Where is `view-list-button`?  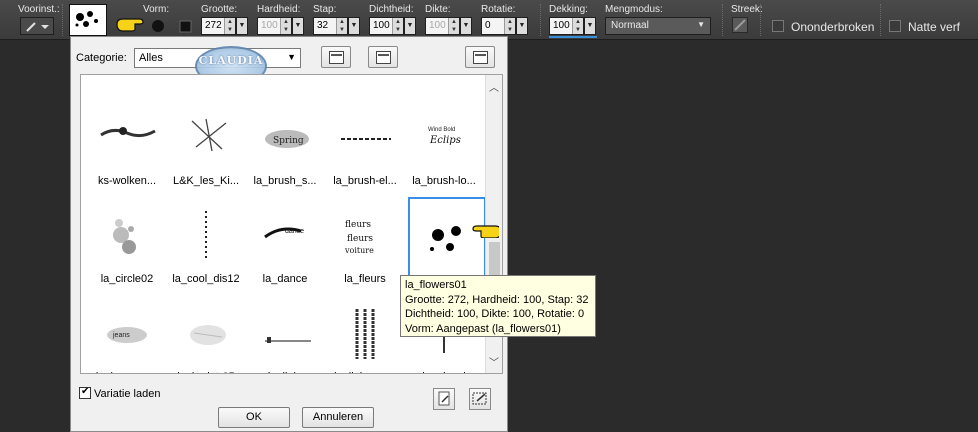
view-list-button is located at coordinates (336, 57).